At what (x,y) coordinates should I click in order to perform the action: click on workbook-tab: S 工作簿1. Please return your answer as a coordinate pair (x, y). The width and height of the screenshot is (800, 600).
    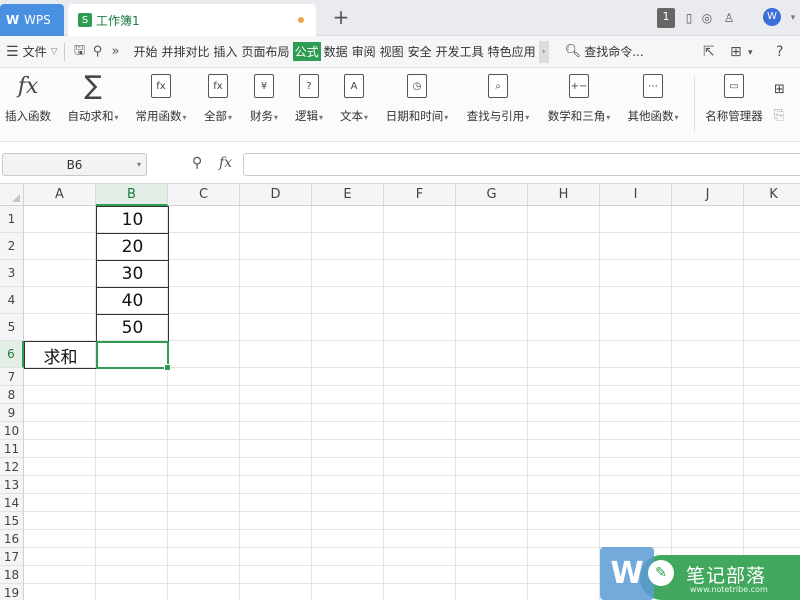
    Looking at the image, I should click on (192, 20).